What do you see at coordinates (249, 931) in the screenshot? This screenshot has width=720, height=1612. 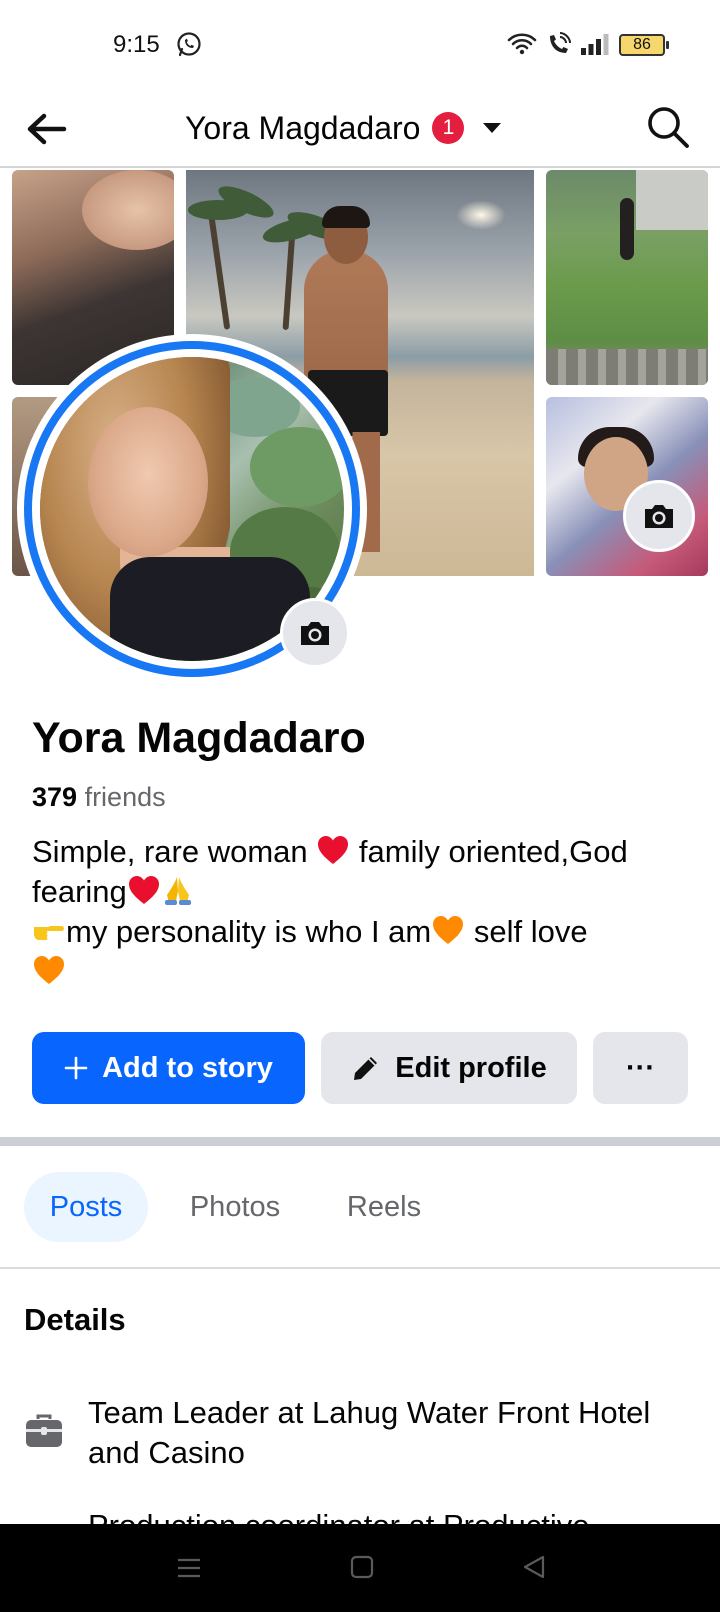 I see `bio-text: my personality is who I am` at bounding box center [249, 931].